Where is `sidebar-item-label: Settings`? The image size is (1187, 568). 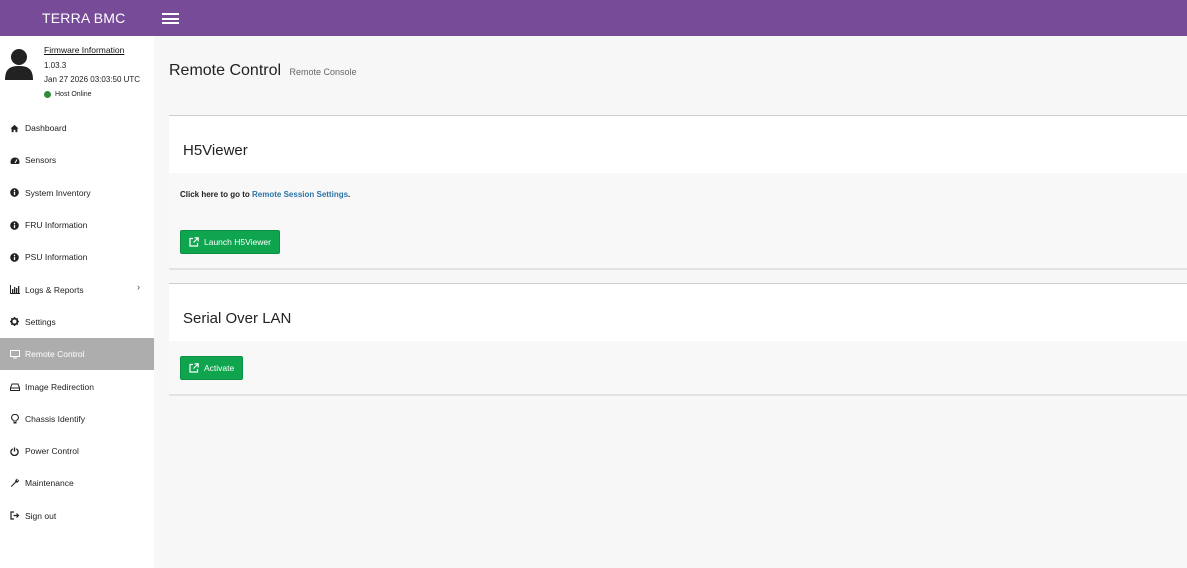
sidebar-item-label: Settings is located at coordinates (40, 321).